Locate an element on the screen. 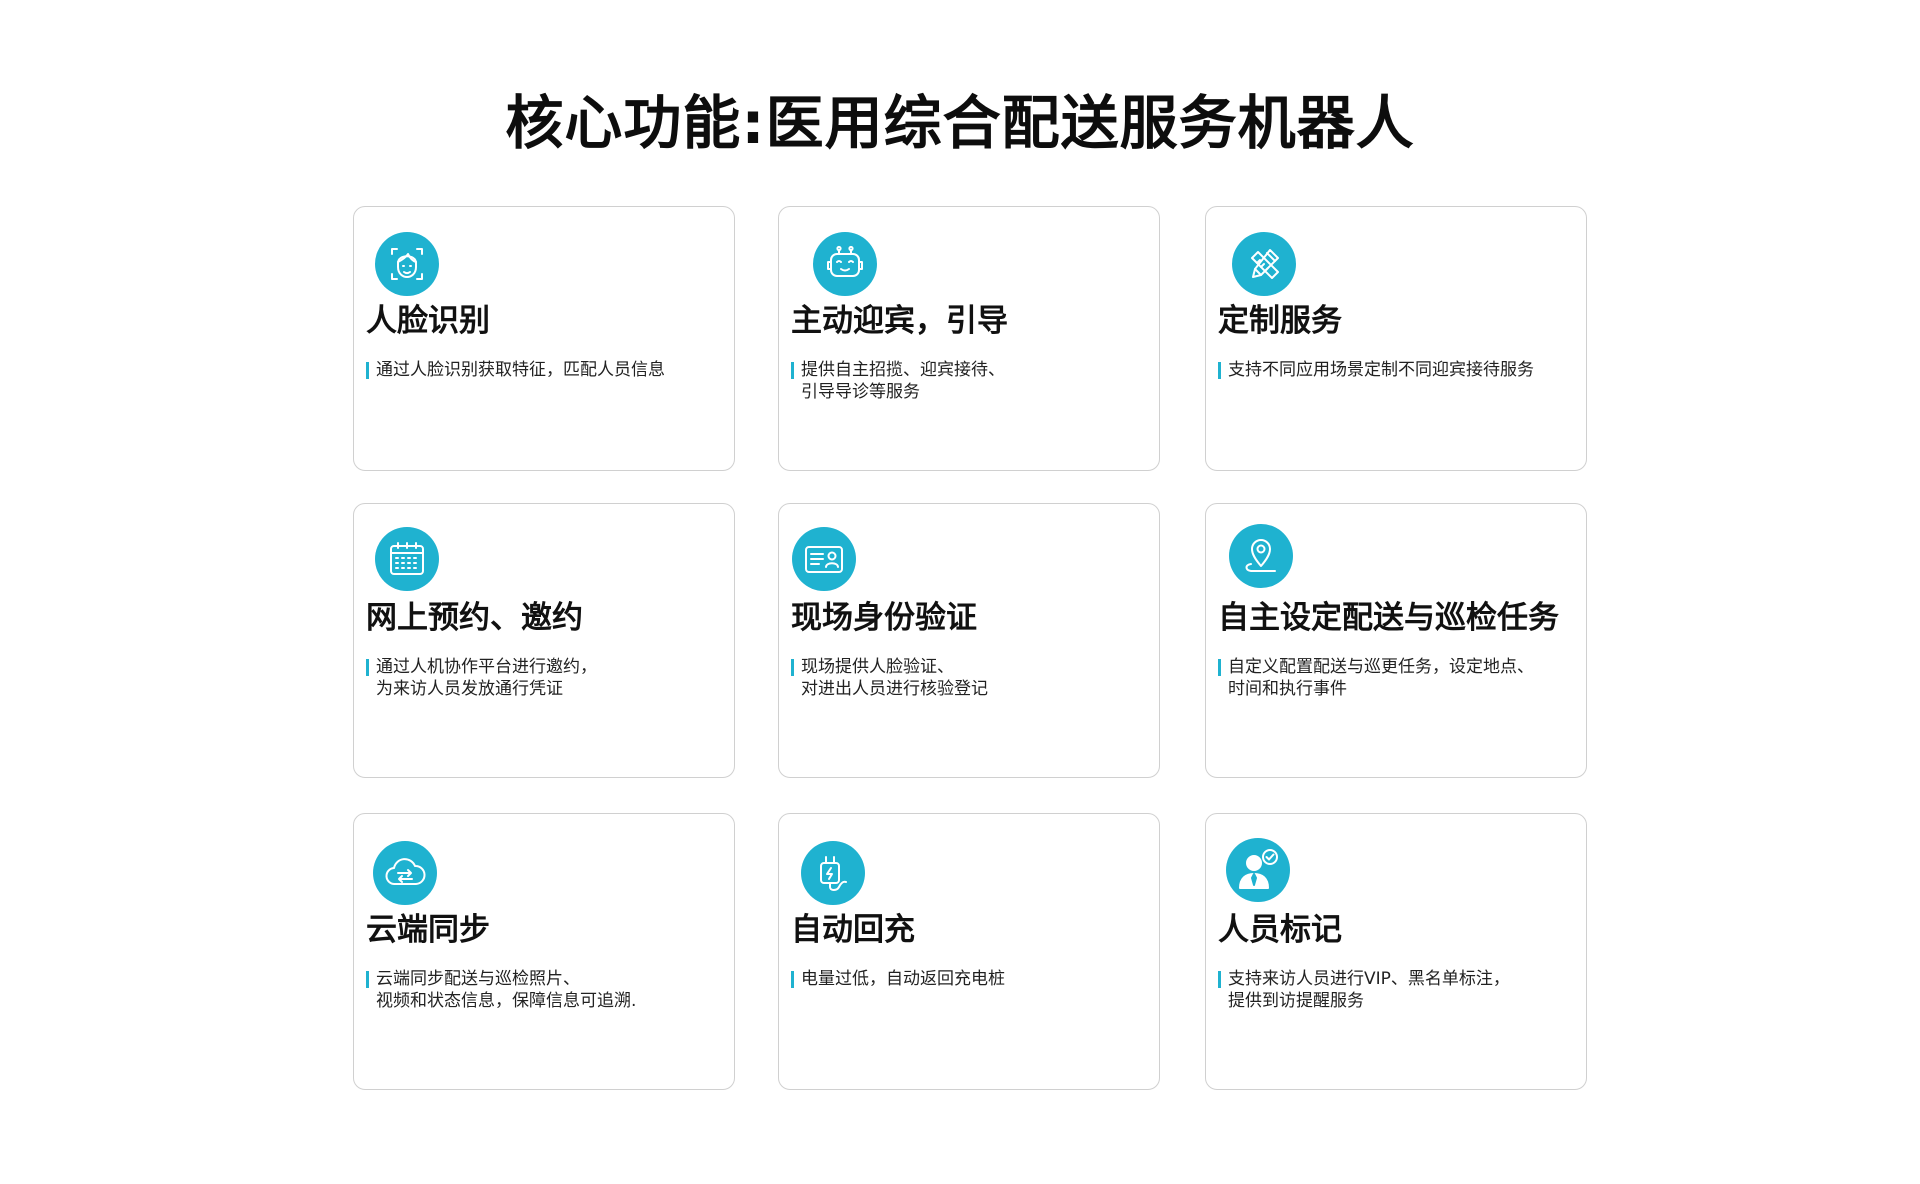 The height and width of the screenshot is (1184, 1920). description-line: 引导导诊等服务 is located at coordinates (860, 392).